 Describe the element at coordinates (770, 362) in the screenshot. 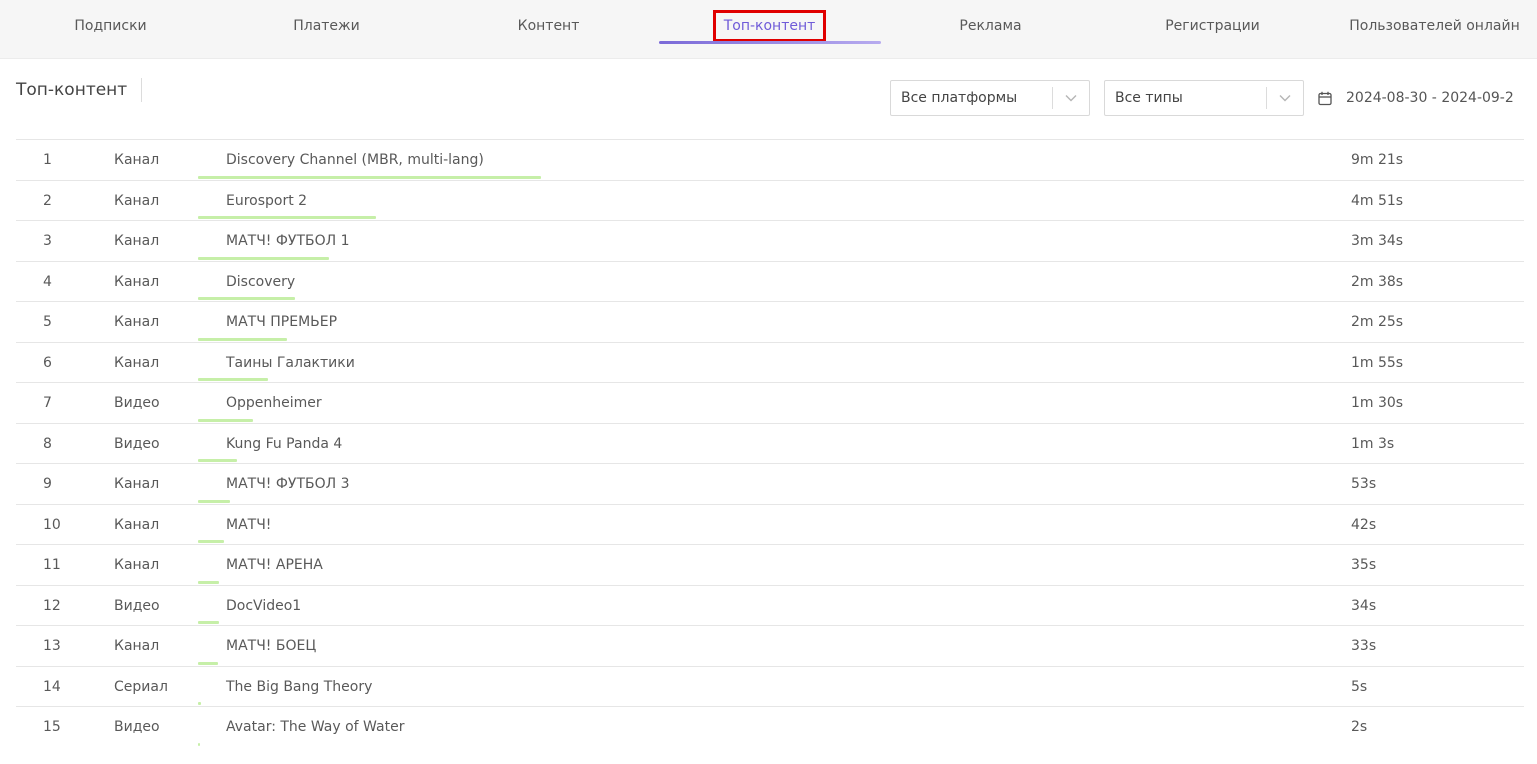

I see `table-row: 6 Канал Таины Галактики 1m 55s` at that location.